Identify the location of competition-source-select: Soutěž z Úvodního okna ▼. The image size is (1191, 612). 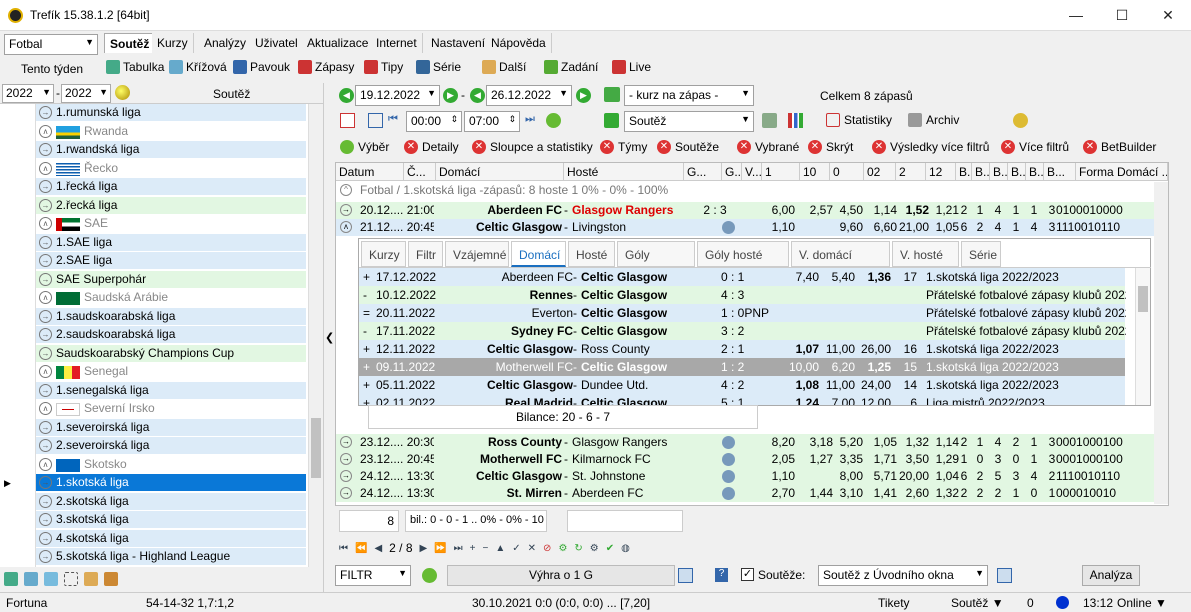
(903, 575).